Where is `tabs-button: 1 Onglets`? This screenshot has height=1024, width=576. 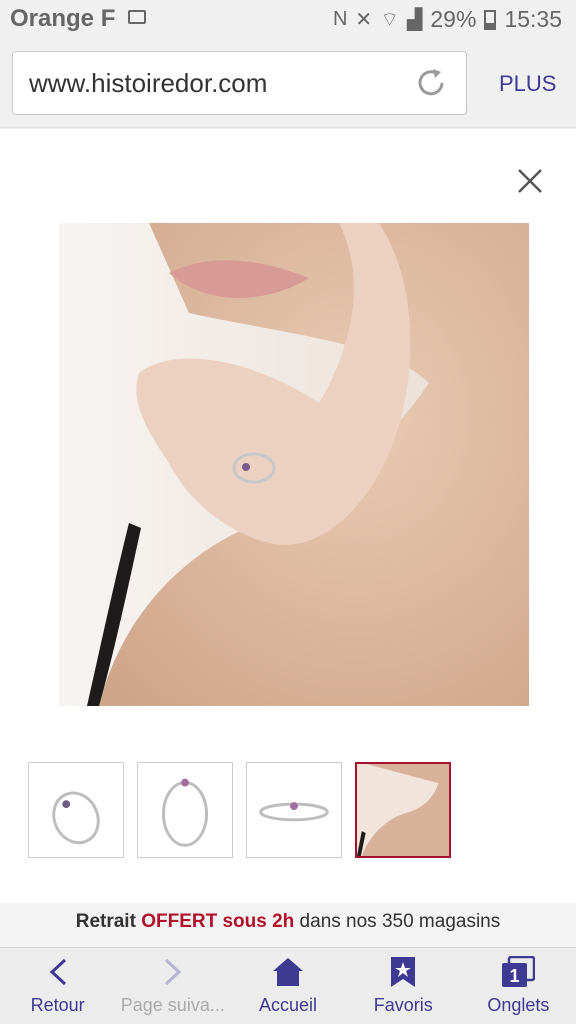 tabs-button: 1 Onglets is located at coordinates (518, 986).